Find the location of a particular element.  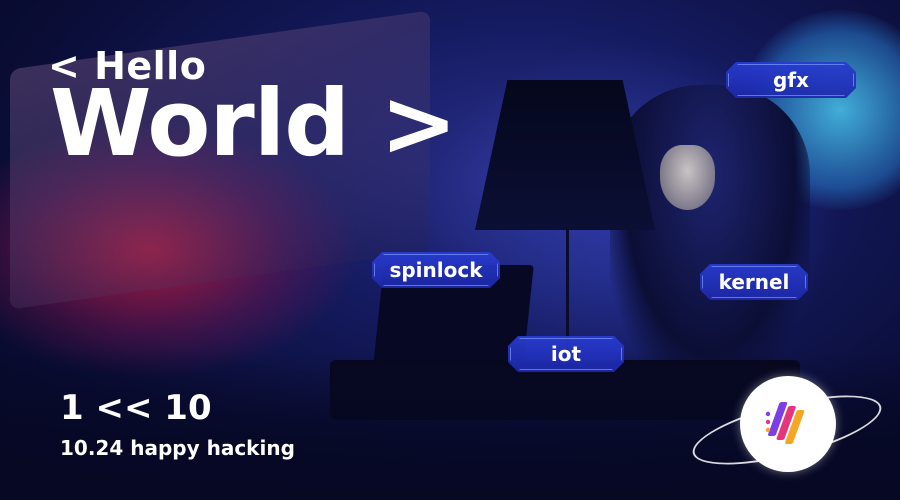

tag-gfx: gfx is located at coordinates (791, 80).